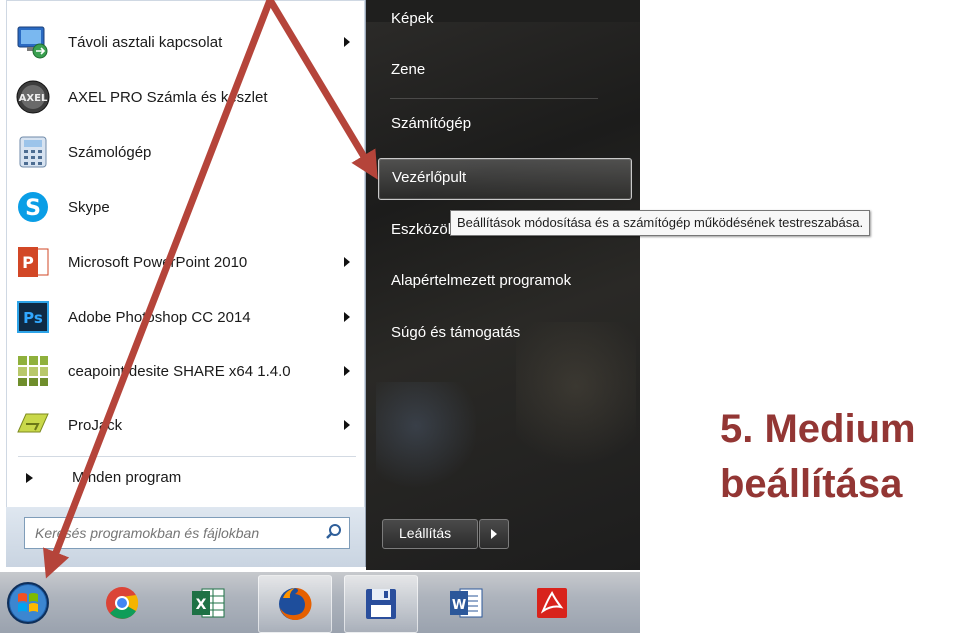 The width and height of the screenshot is (976, 633). What do you see at coordinates (175, 533) in the screenshot?
I see `search-input` at bounding box center [175, 533].